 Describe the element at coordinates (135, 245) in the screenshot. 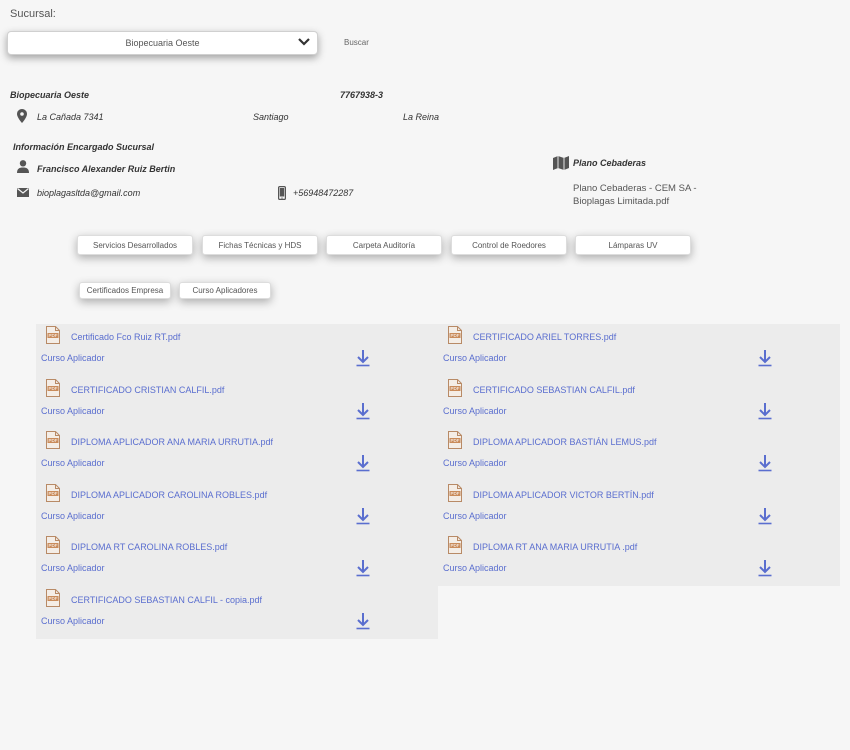

I see `tab-servicios-desarrollados: Servicios Desarrollados` at that location.